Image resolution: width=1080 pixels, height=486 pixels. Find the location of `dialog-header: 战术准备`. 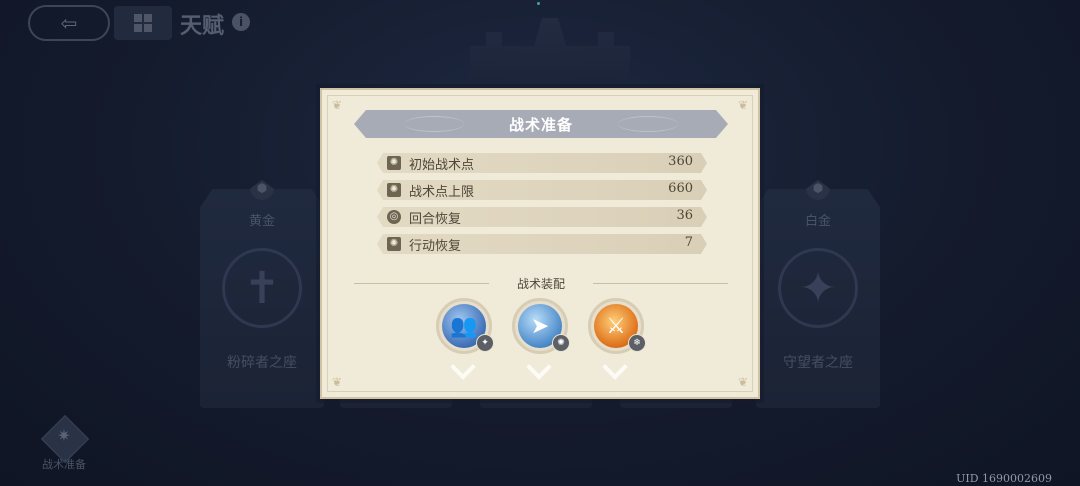

dialog-header: 战术准备 is located at coordinates (541, 124).